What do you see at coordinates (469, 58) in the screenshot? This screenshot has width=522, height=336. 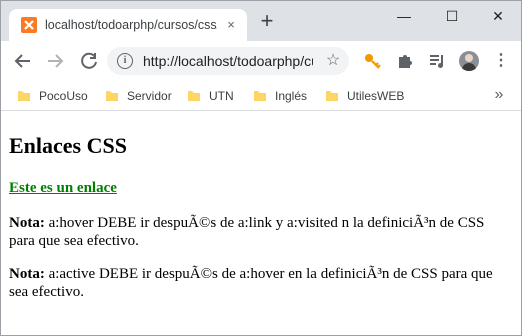 I see `avatar-head` at bounding box center [469, 58].